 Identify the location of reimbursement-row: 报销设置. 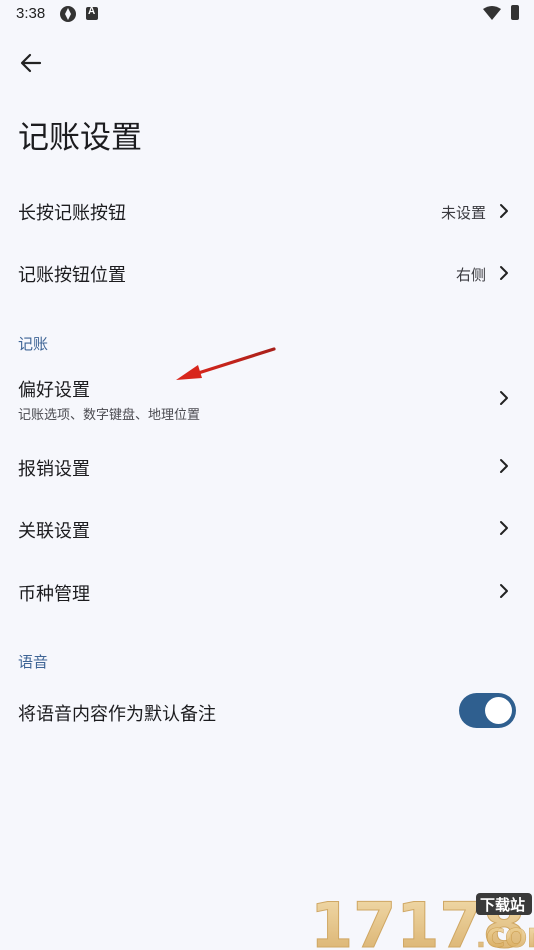
(267, 466).